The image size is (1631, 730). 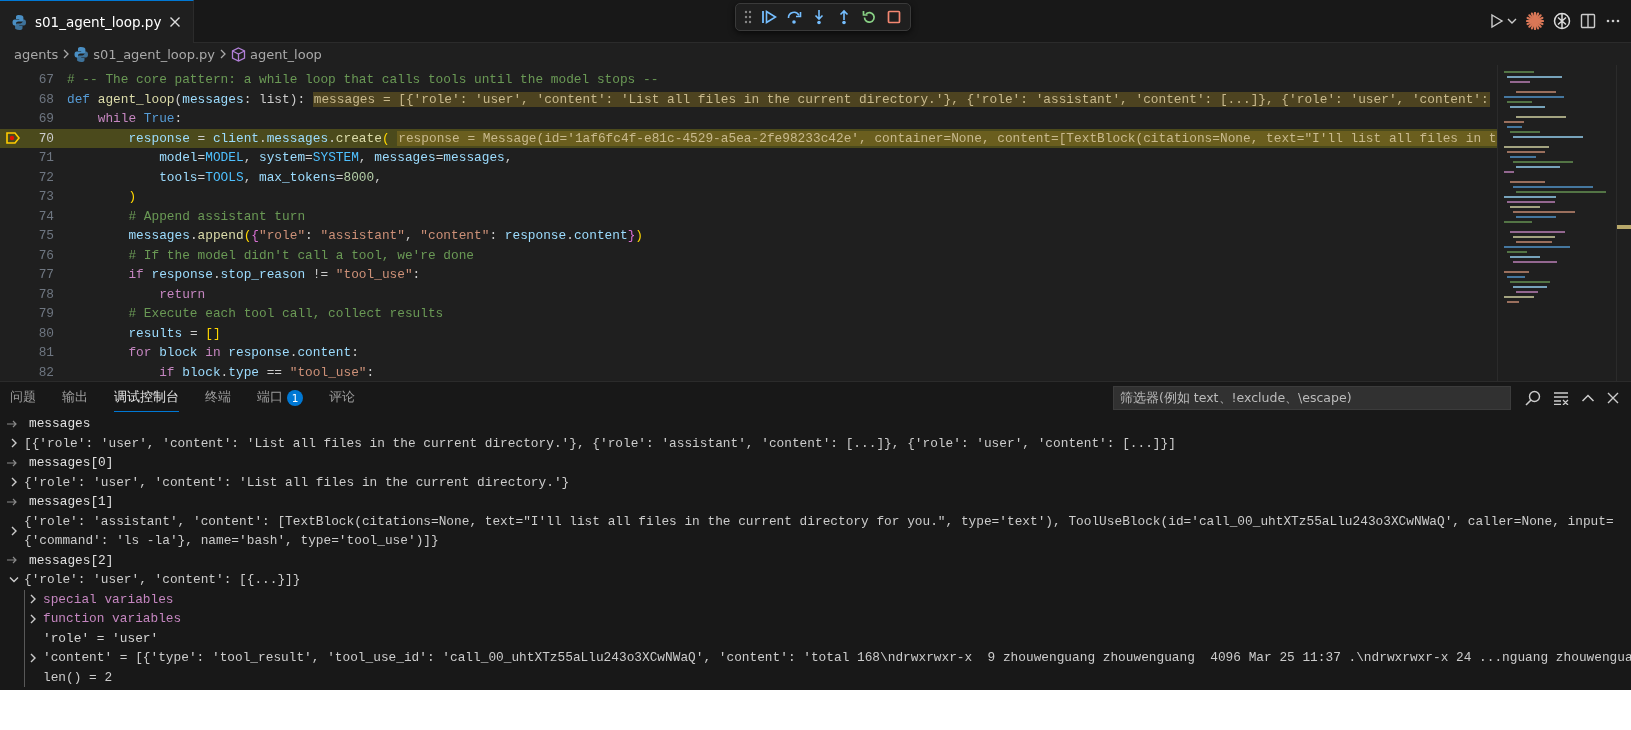 I want to click on code-line: # -- The core pattern: a while loop that calls tools until the model stops --, so click(x=363, y=80).